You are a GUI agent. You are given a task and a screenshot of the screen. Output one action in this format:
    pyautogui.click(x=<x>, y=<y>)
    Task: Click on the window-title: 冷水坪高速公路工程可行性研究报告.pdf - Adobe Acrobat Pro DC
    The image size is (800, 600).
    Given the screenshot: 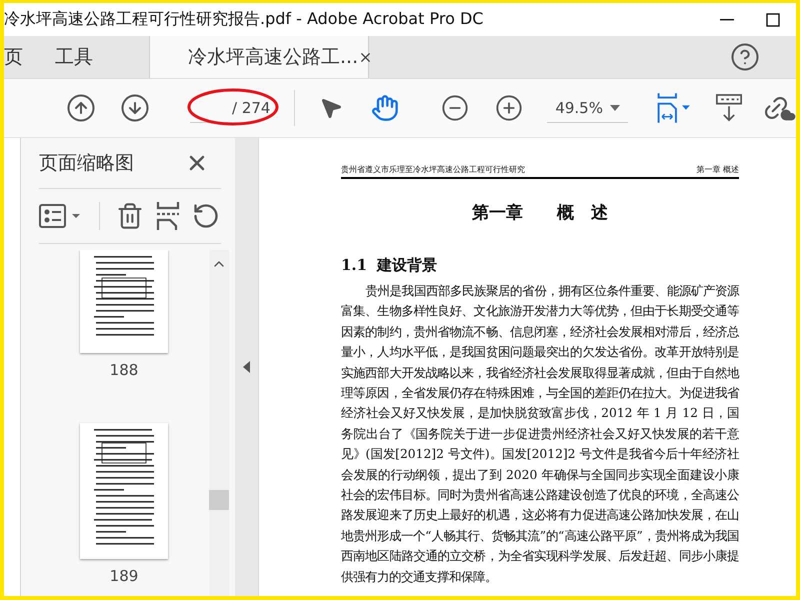 What is the action you would take?
    pyautogui.click(x=244, y=19)
    